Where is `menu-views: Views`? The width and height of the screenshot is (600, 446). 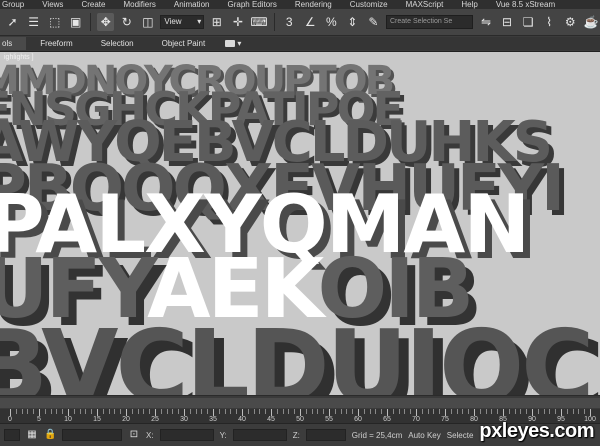 menu-views: Views is located at coordinates (52, 4).